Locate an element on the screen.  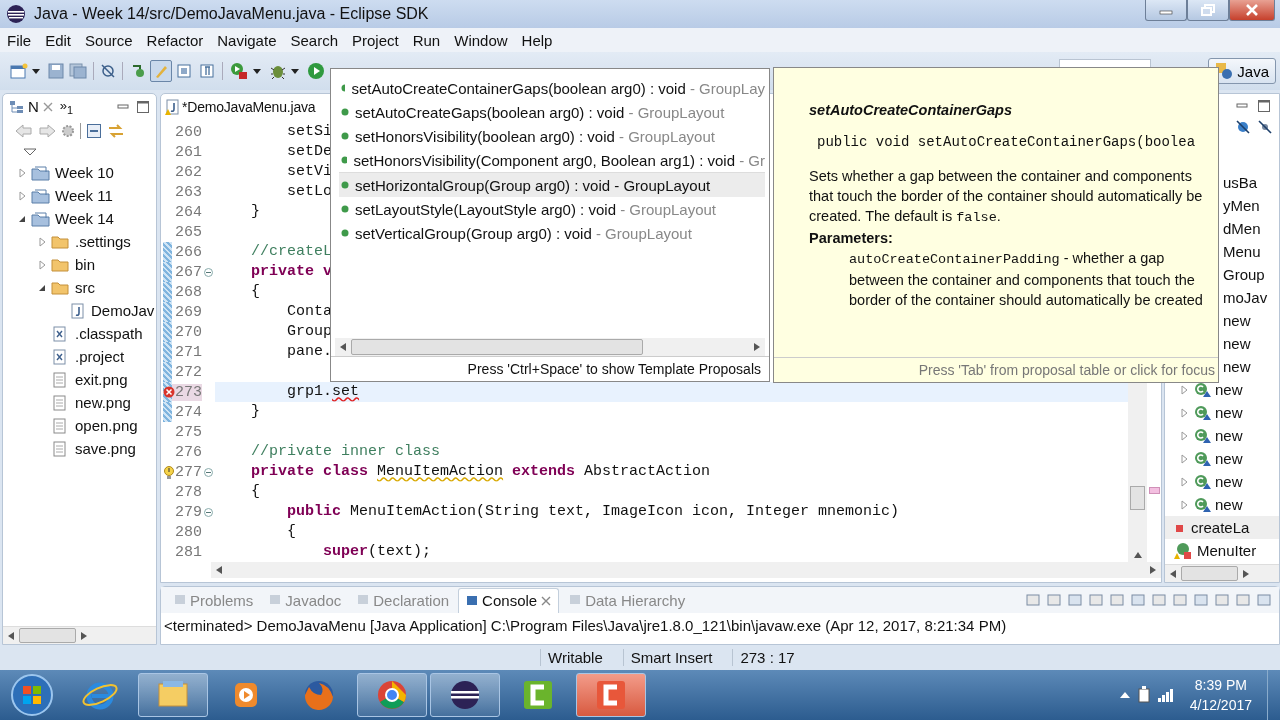
code-text: setLo is located at coordinates (309, 191).